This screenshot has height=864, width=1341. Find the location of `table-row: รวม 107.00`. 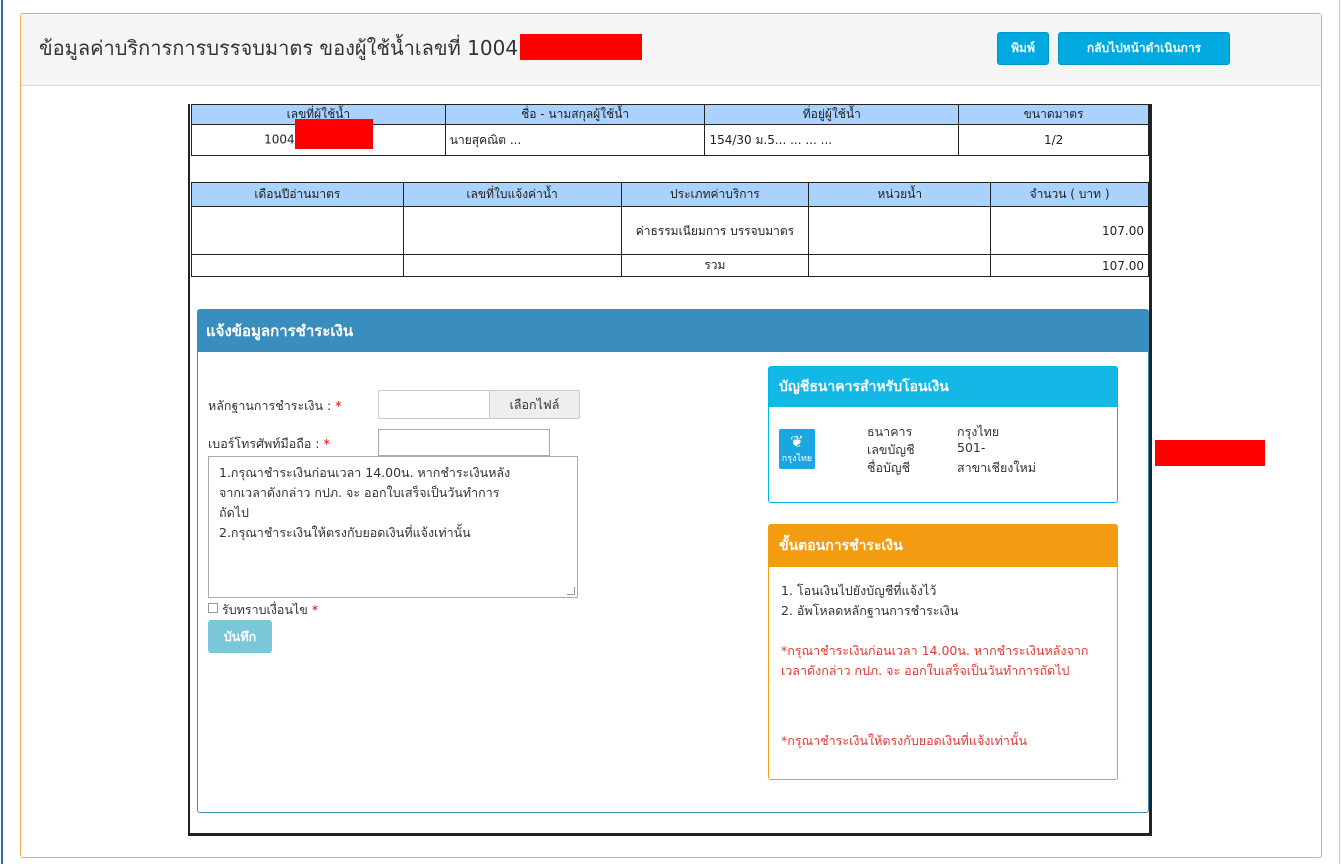

table-row: รวม 107.00 is located at coordinates (670, 265).